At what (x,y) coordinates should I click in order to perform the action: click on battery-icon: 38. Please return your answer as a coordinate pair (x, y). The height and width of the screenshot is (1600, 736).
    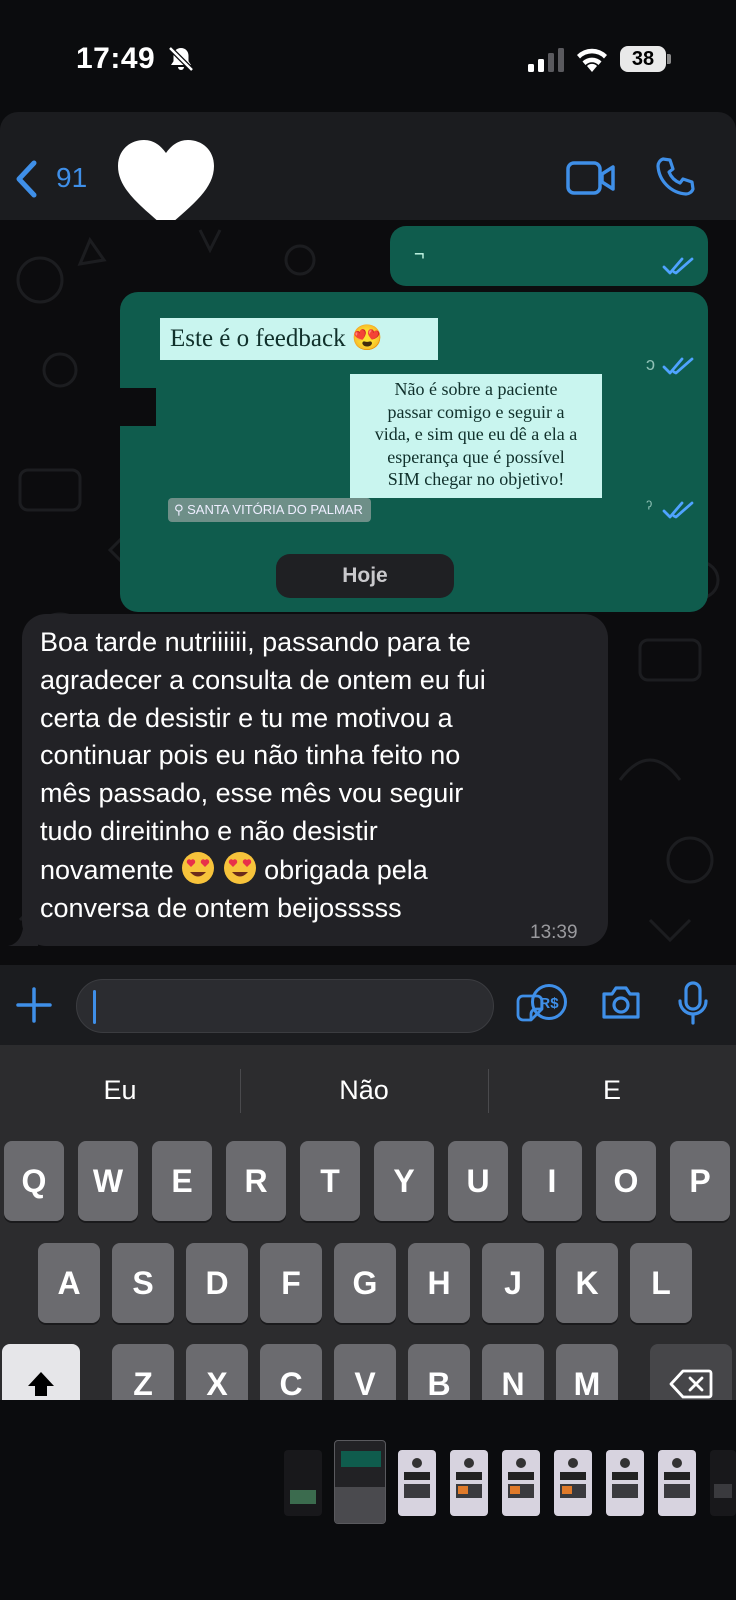
    Looking at the image, I should click on (645, 59).